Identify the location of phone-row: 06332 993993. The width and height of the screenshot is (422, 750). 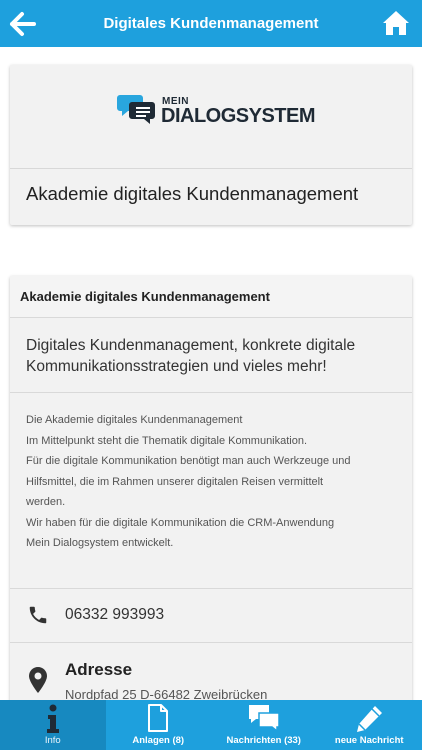
(211, 616).